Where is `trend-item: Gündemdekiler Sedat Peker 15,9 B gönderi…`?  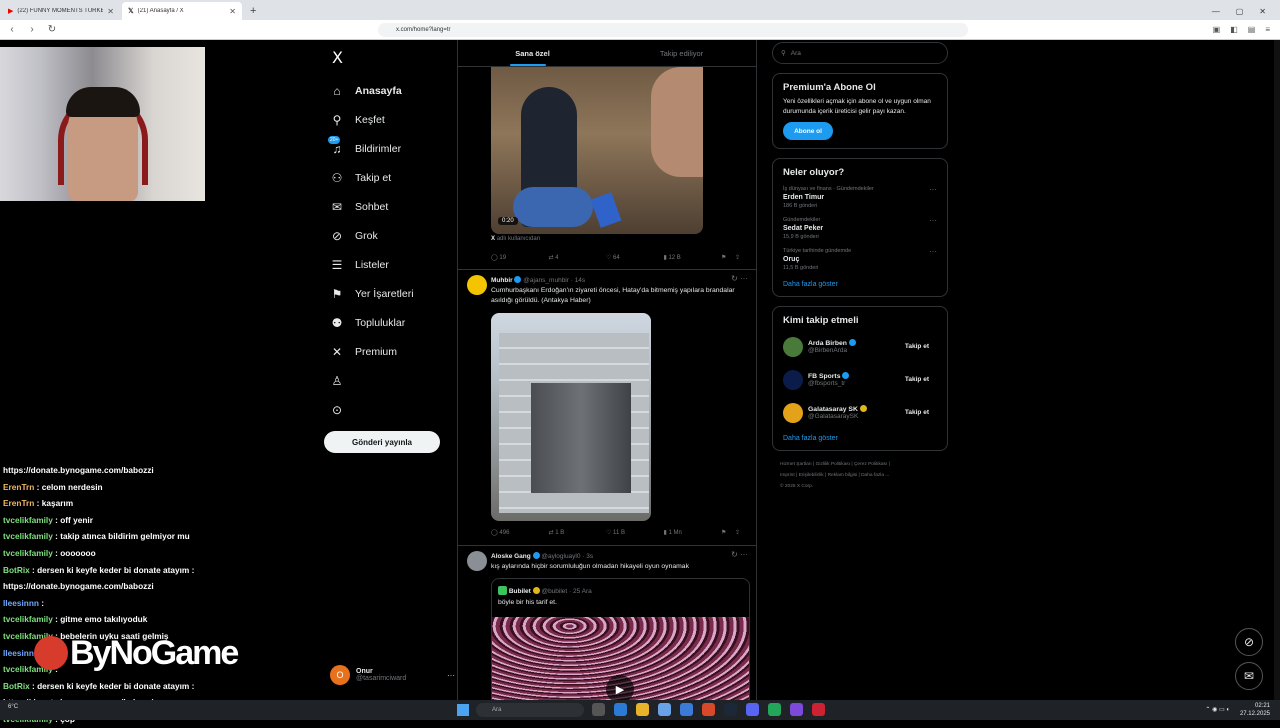 trend-item: Gündemdekiler Sedat Peker 15,9 B gönderi… is located at coordinates (860, 228).